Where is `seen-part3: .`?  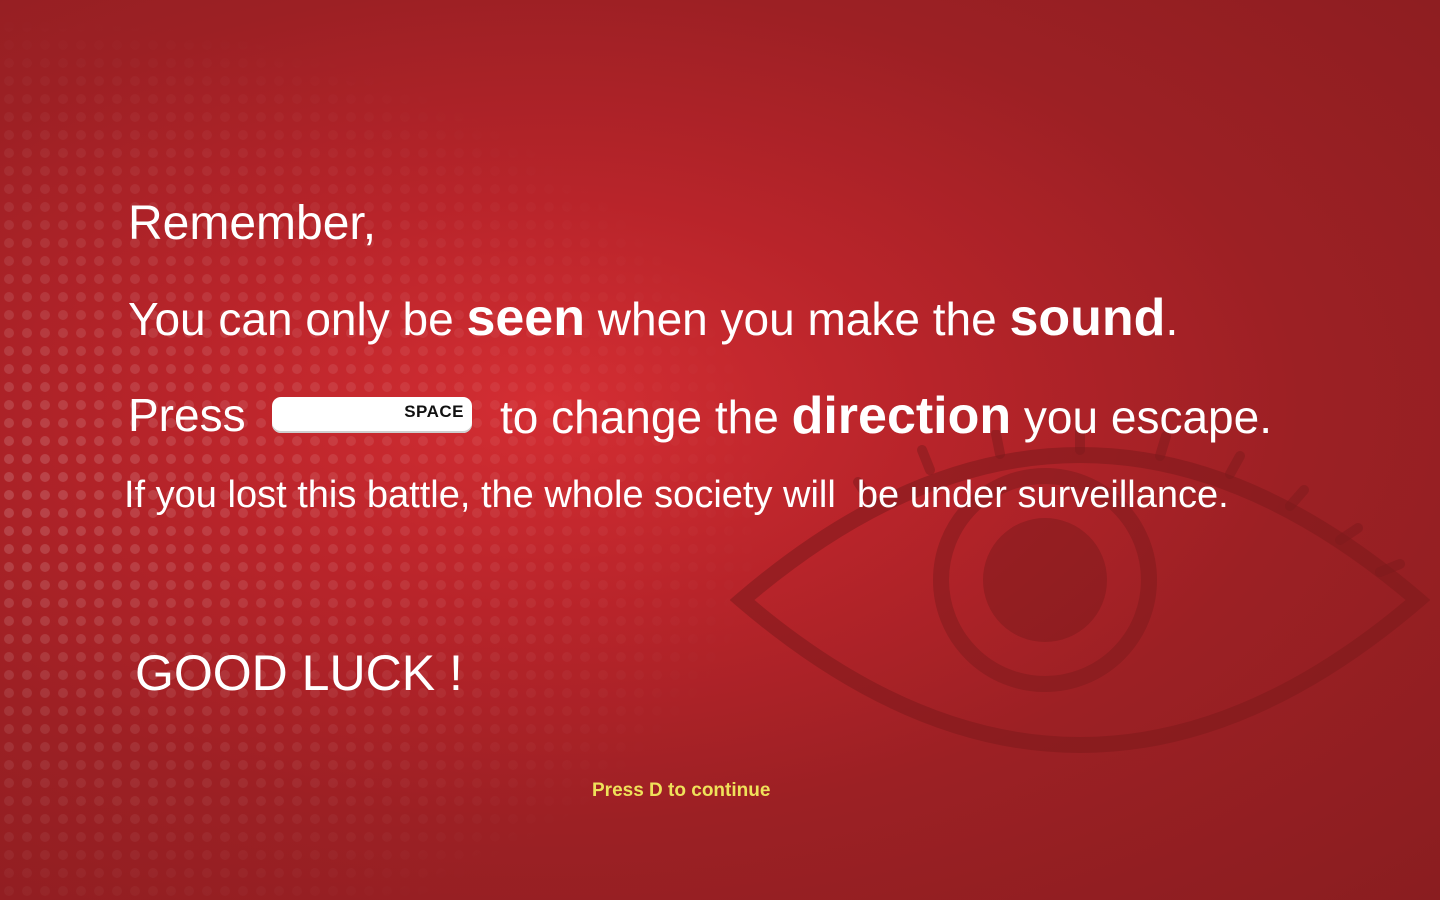
seen-part3: . is located at coordinates (1172, 319).